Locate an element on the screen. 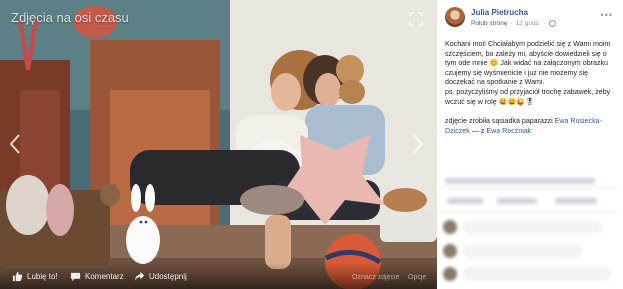 The image size is (623, 289). like-button: Lubię to! is located at coordinates (35, 276).